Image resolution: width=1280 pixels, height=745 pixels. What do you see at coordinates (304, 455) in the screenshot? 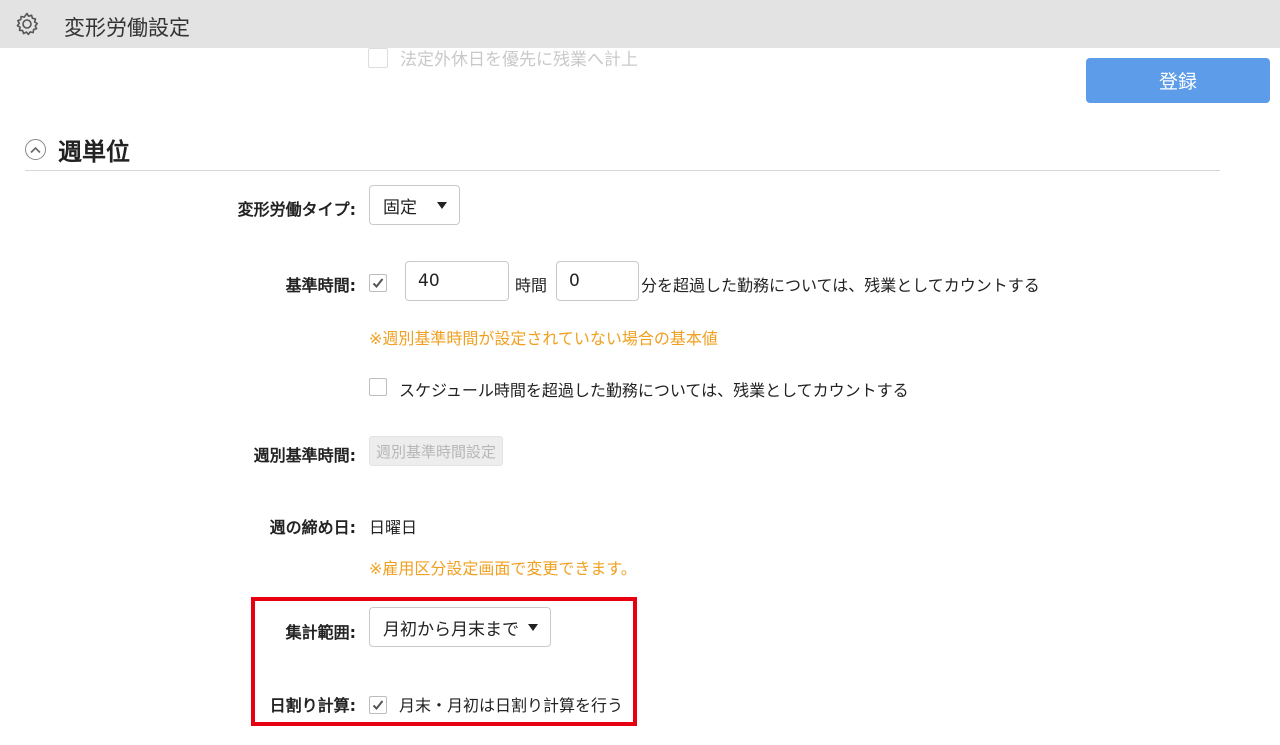
I see `weekly-base-time-label: 週別基準時間:` at bounding box center [304, 455].